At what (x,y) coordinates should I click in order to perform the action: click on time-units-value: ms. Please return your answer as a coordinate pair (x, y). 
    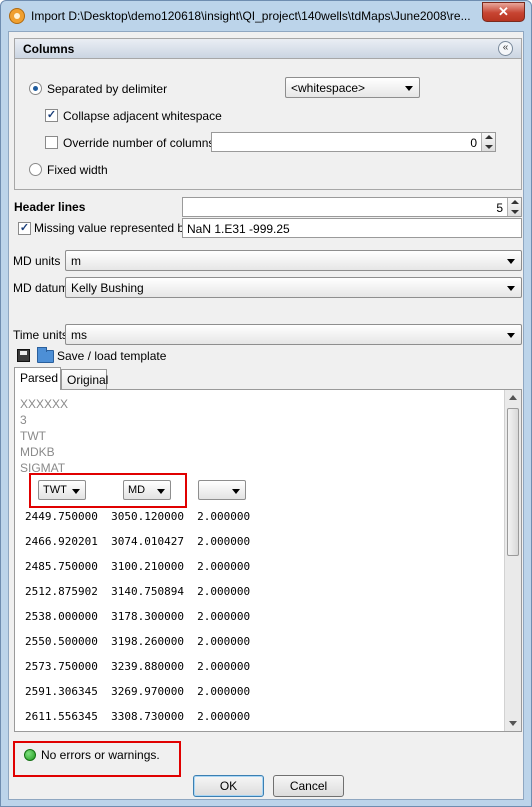
    Looking at the image, I should click on (79, 335).